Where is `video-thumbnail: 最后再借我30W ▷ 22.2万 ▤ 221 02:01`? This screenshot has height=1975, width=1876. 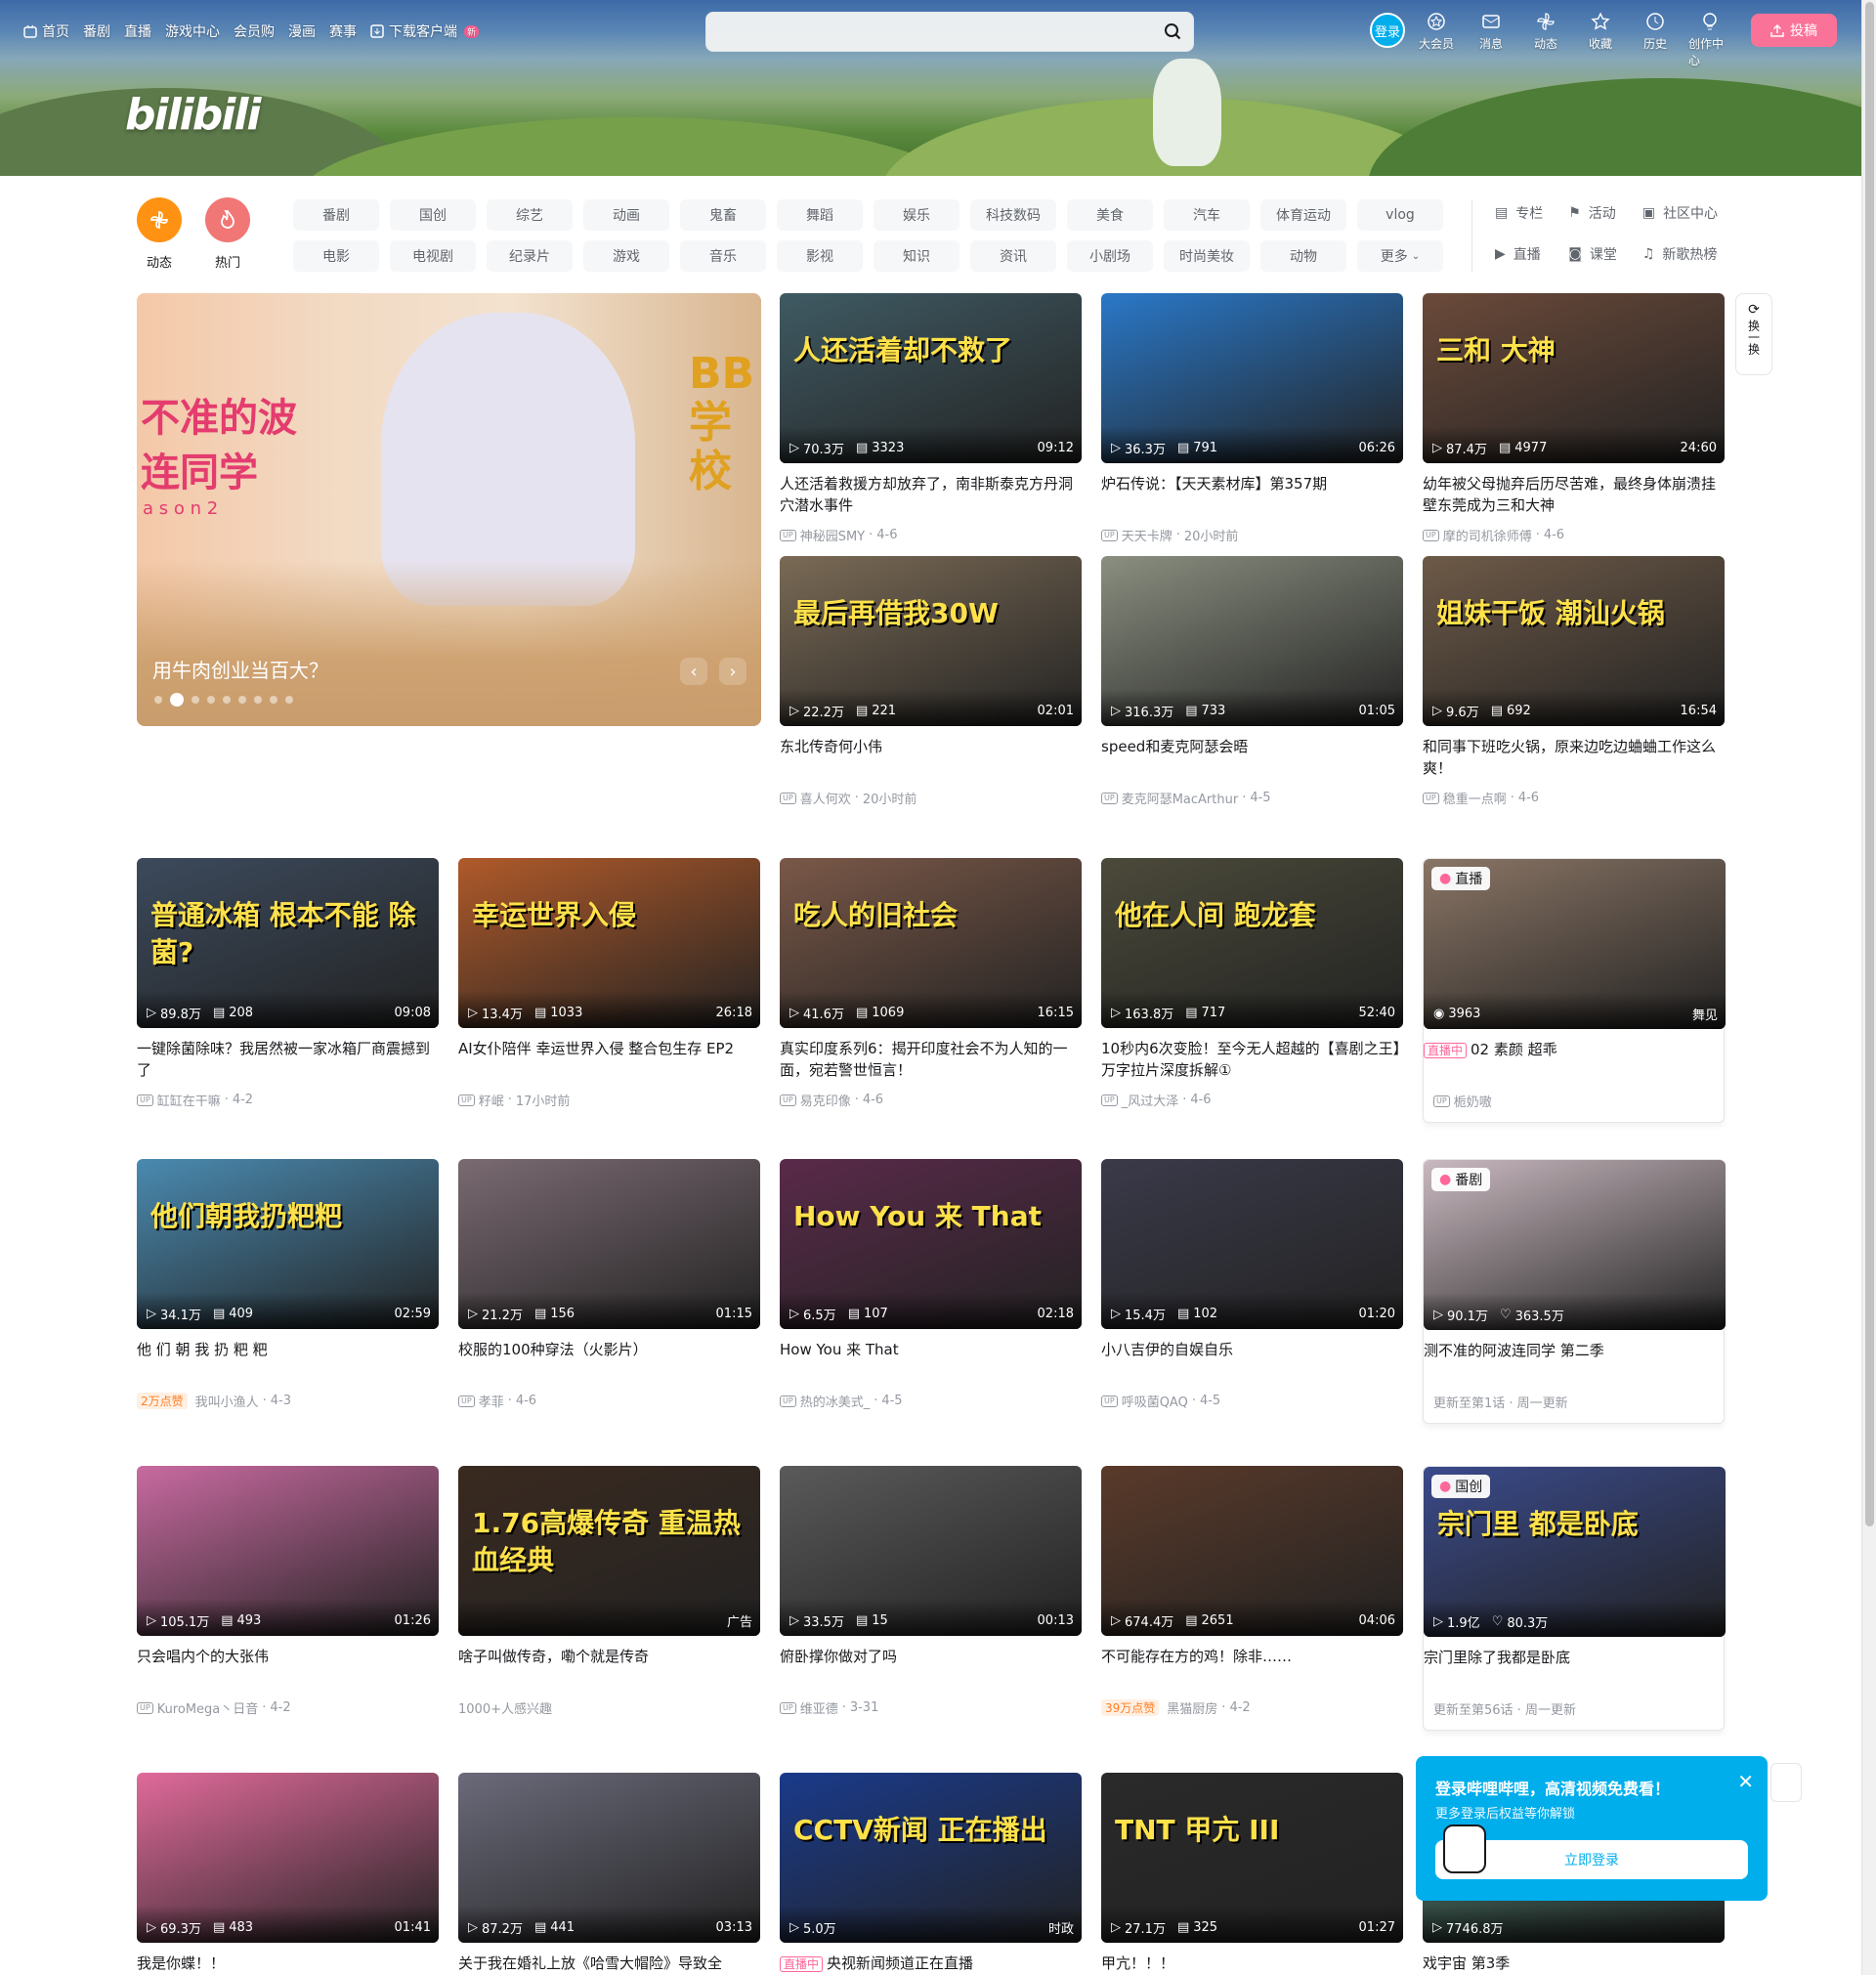
video-thumbnail: 最后再借我30W ▷ 22.2万 ▤ 221 02:01 is located at coordinates (931, 641).